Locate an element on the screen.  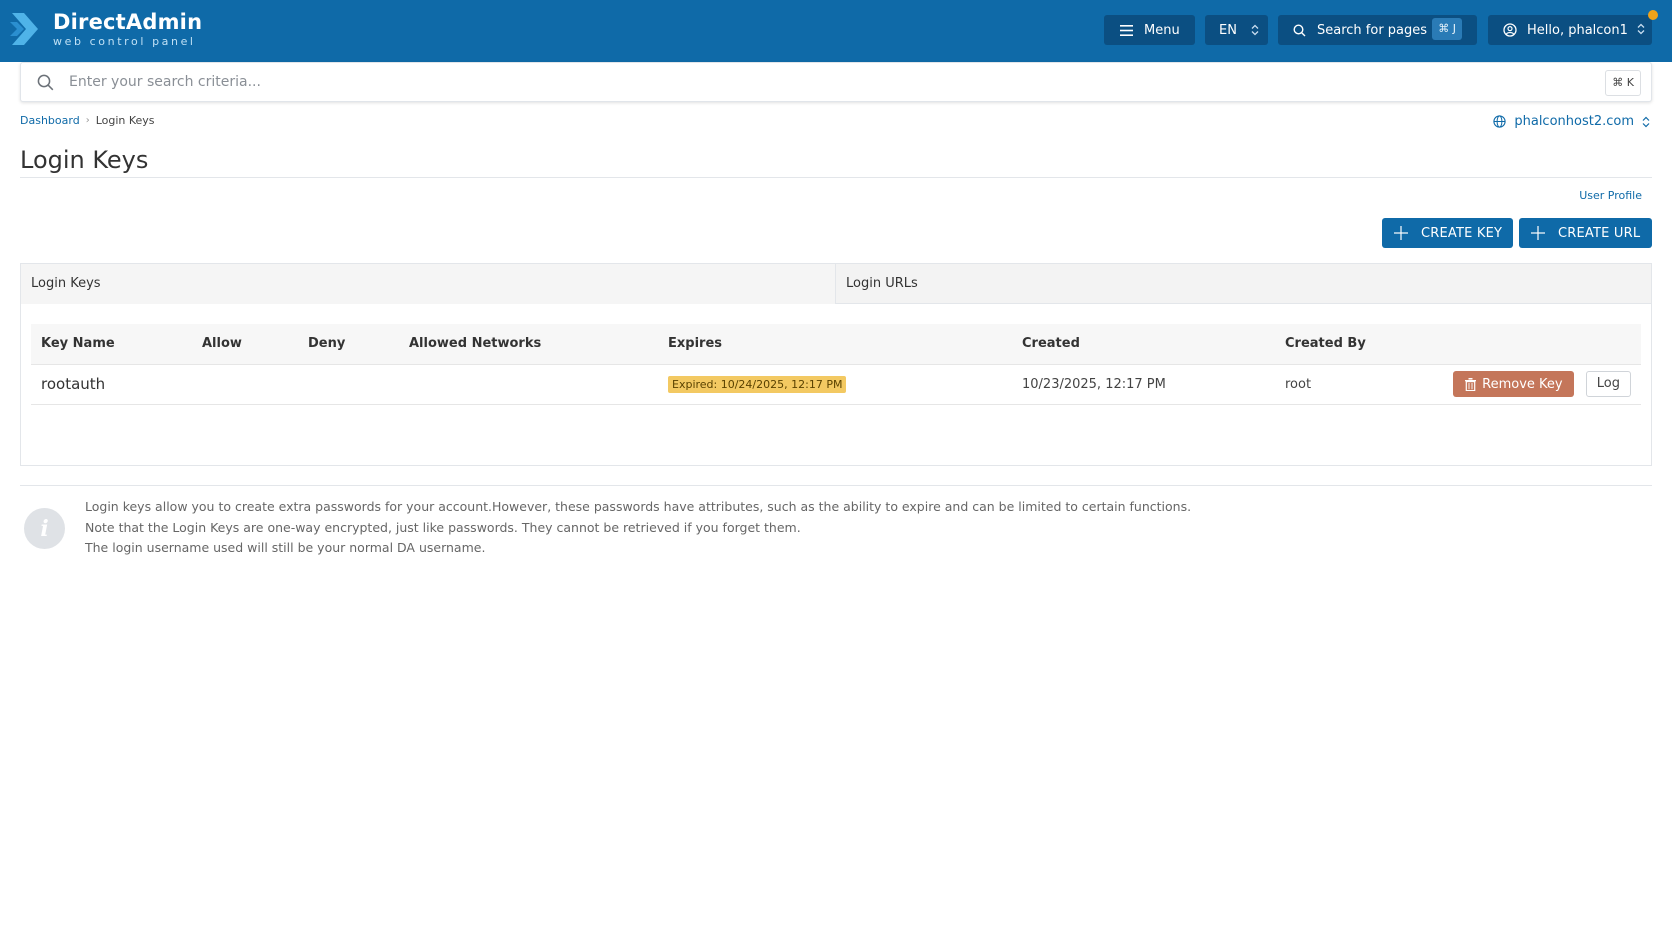
search-pages-shortcut: ⌘ J is located at coordinates (1447, 29).